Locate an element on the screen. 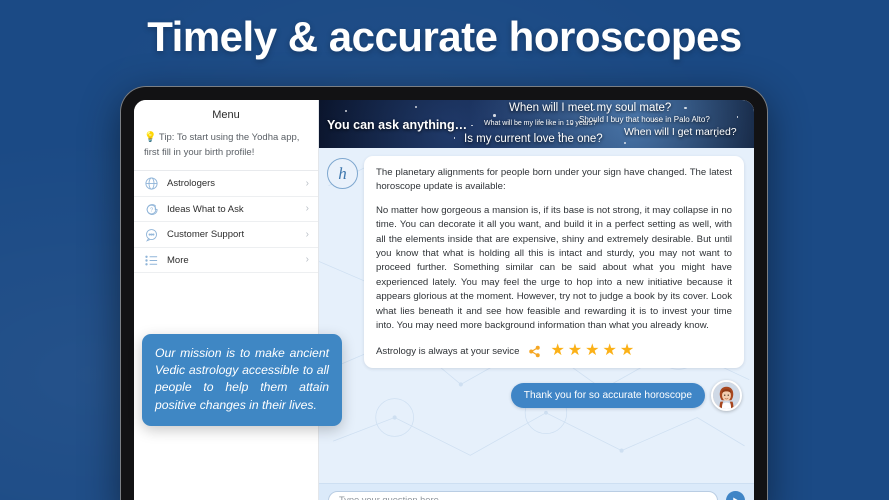 The width and height of the screenshot is (889, 500). banner-question-4: When will I get married? is located at coordinates (680, 132).